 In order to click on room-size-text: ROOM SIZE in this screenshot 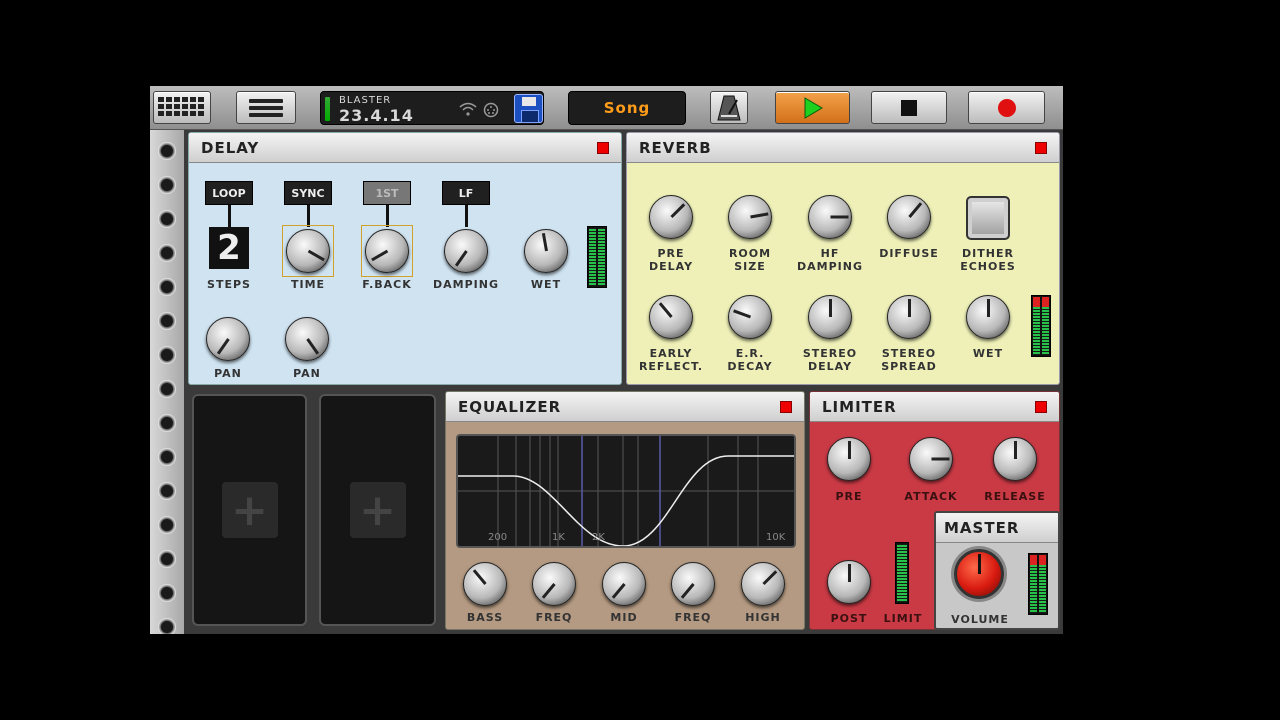, I will do `click(750, 260)`.